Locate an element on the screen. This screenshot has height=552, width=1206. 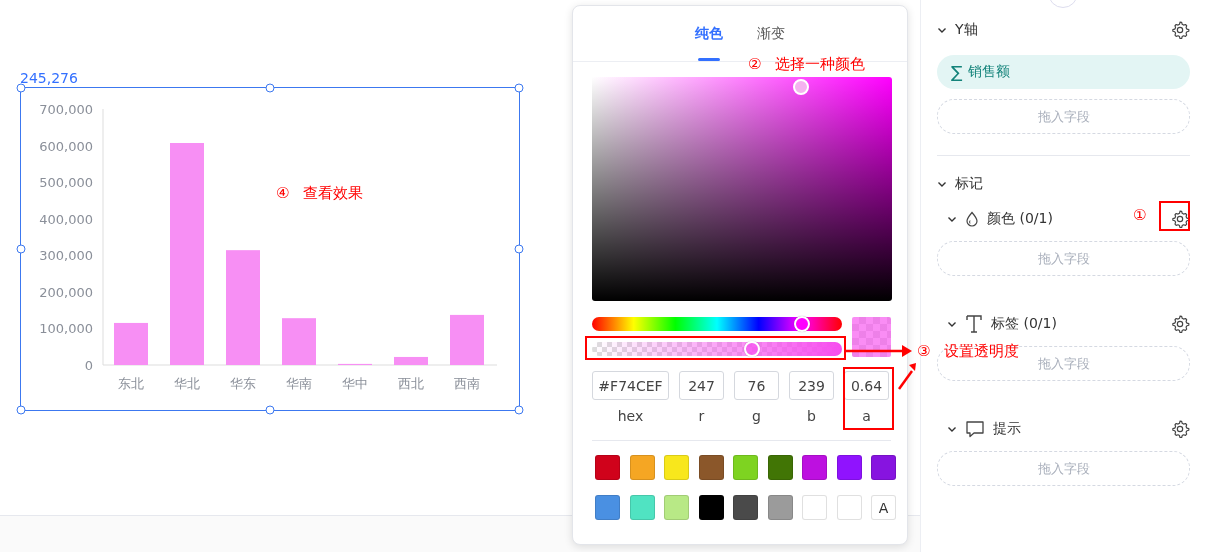
mark-title: 颜色 (0/1) is located at coordinates (1020, 219).